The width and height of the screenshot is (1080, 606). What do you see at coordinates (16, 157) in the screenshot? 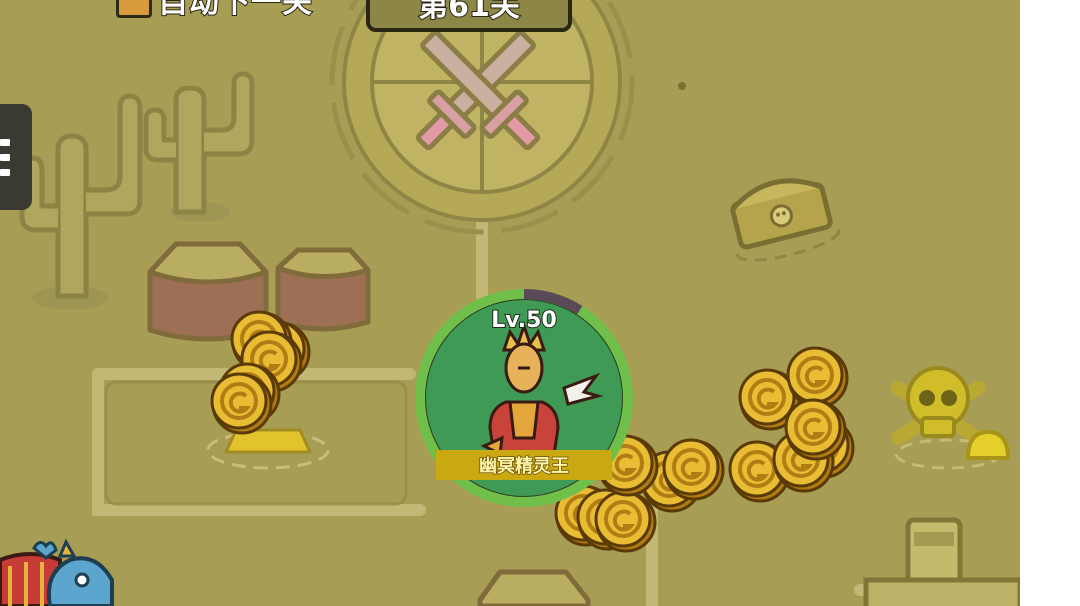
I see `side-menu-tab` at bounding box center [16, 157].